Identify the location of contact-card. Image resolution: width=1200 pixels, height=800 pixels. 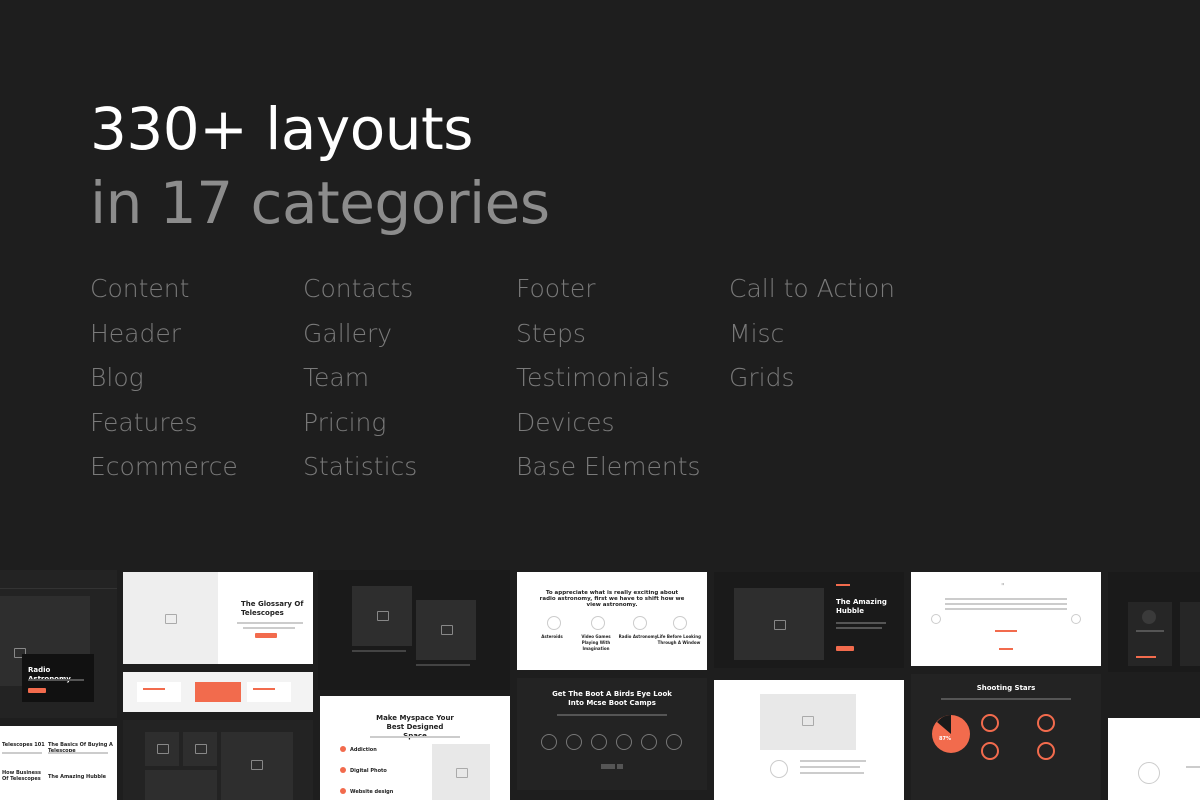
(159, 692).